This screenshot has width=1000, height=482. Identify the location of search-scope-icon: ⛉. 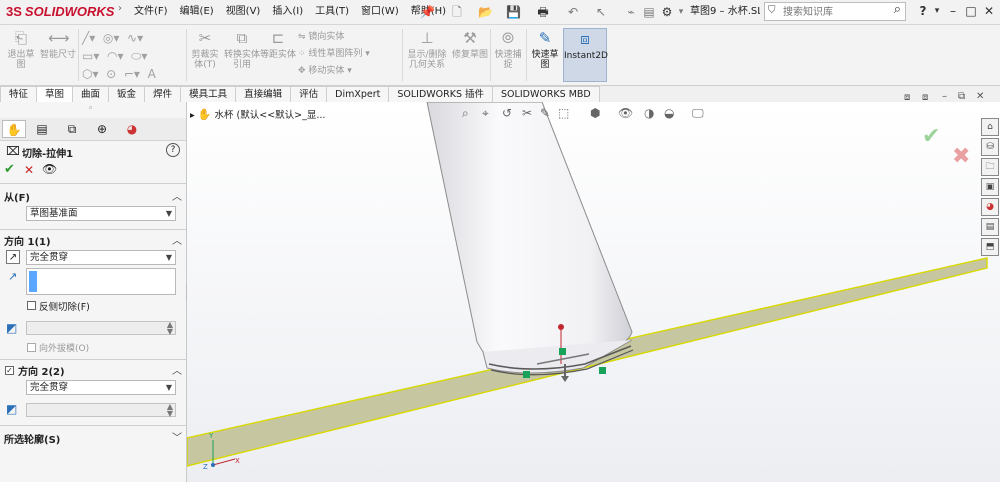
(772, 10).